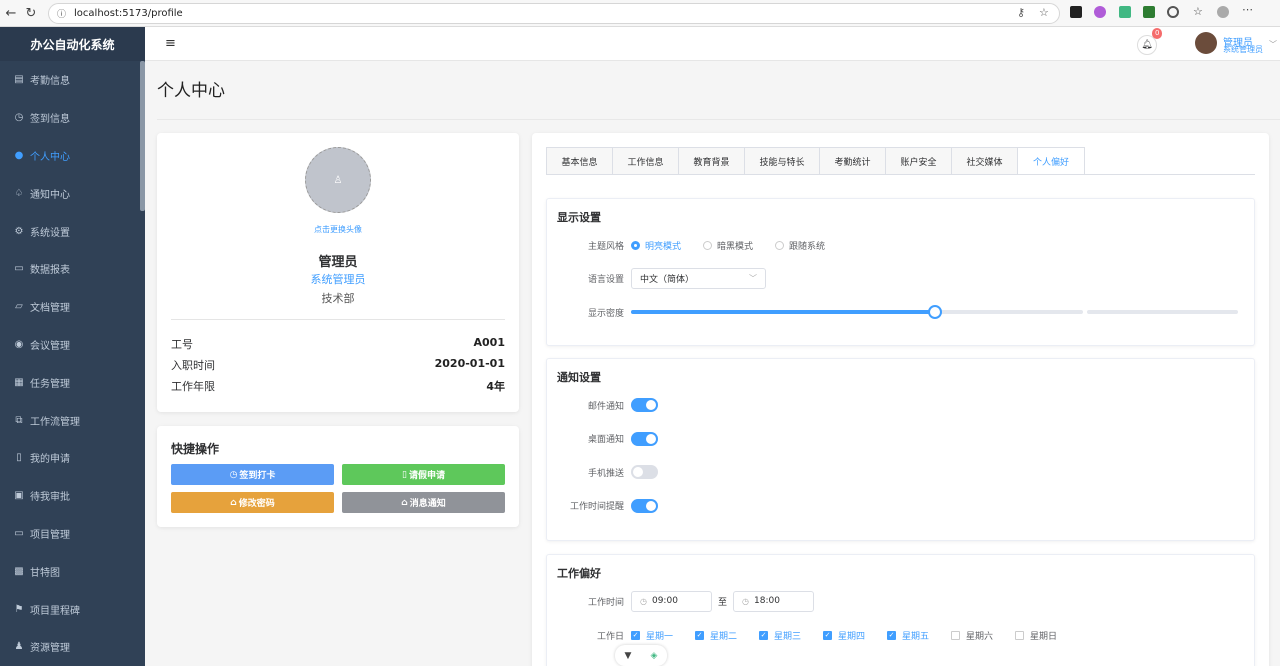 This screenshot has height=666, width=1280. I want to click on sidebar-item: ▱ 文档管理, so click(72, 307).